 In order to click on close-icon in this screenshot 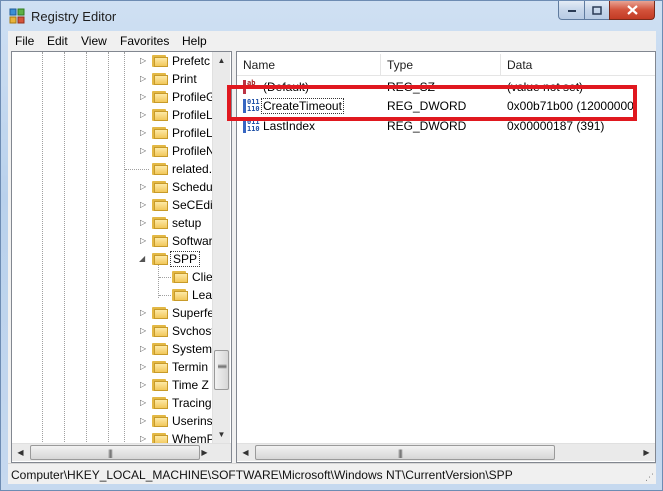, I will do `click(632, 10)`.